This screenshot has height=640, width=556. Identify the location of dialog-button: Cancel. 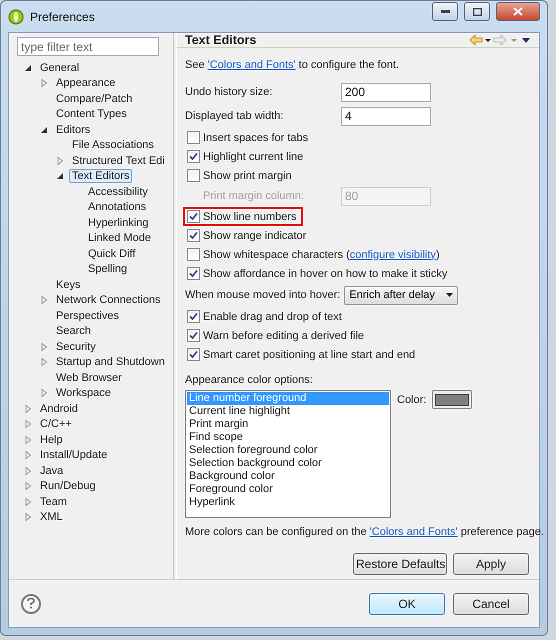
(491, 603).